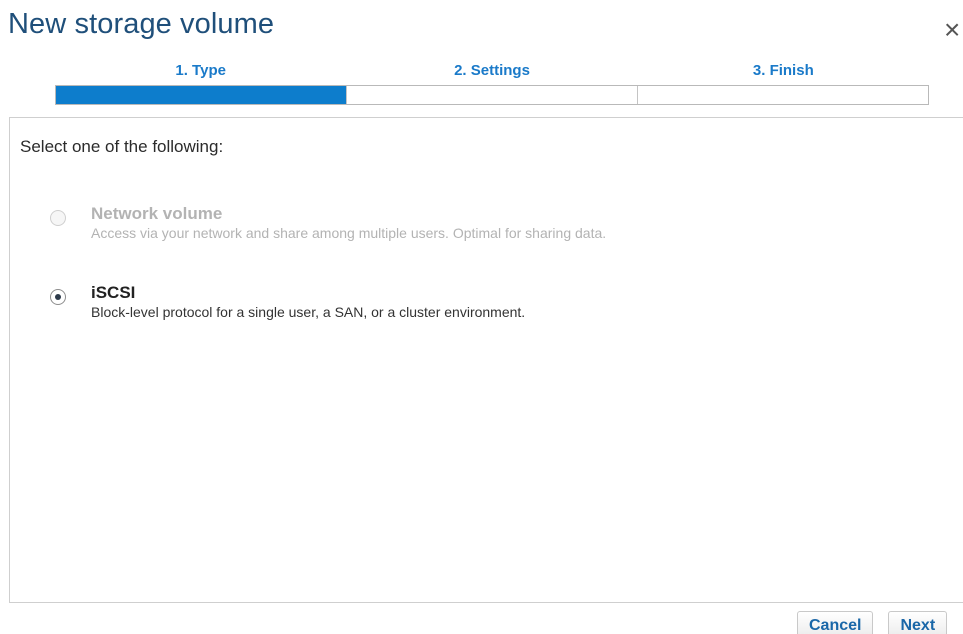 The height and width of the screenshot is (634, 963). I want to click on wizard-progress-bar, so click(492, 95).